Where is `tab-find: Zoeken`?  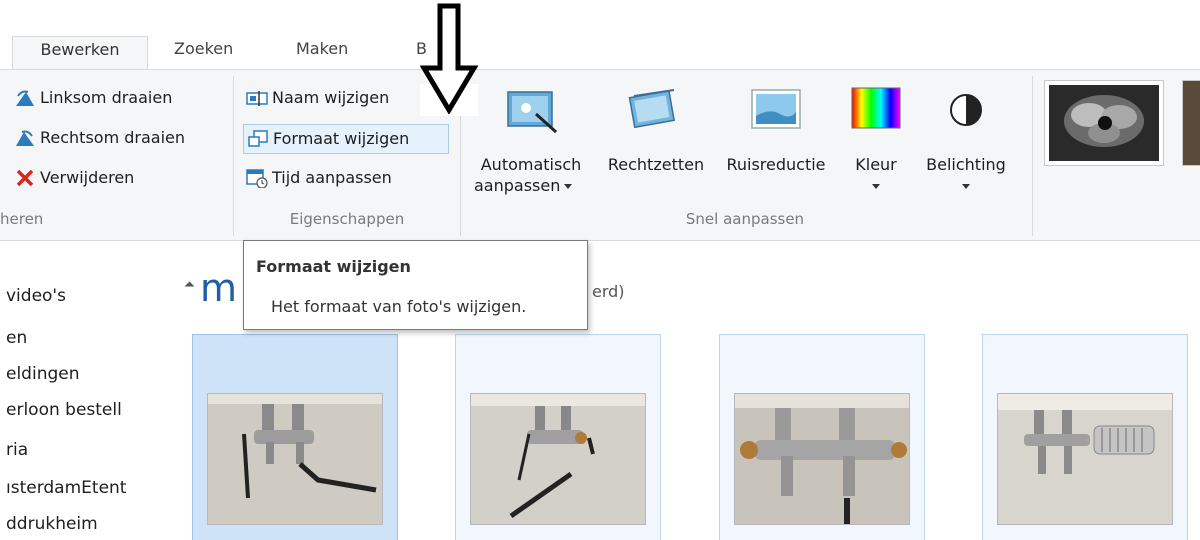
tab-find: Zoeken is located at coordinates (203, 53).